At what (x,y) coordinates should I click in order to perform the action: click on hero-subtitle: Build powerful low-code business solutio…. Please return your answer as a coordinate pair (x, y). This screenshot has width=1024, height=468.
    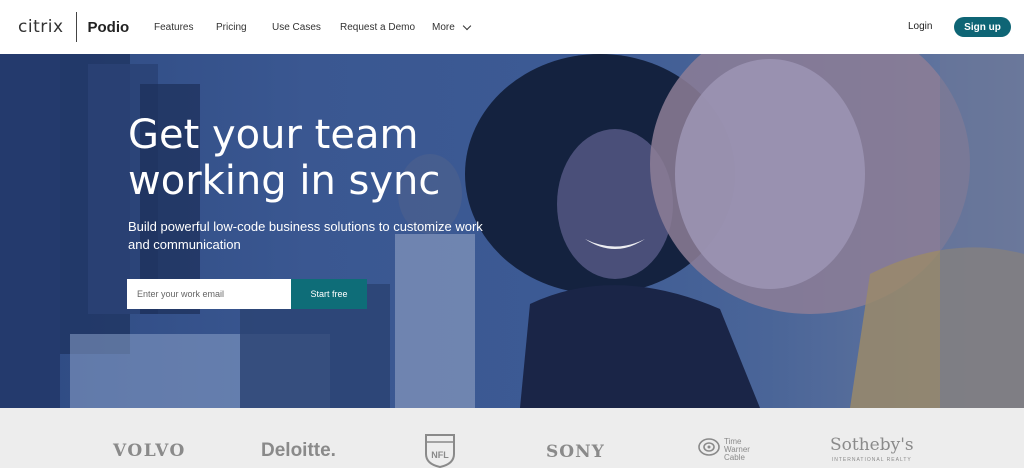
    Looking at the image, I should click on (305, 235).